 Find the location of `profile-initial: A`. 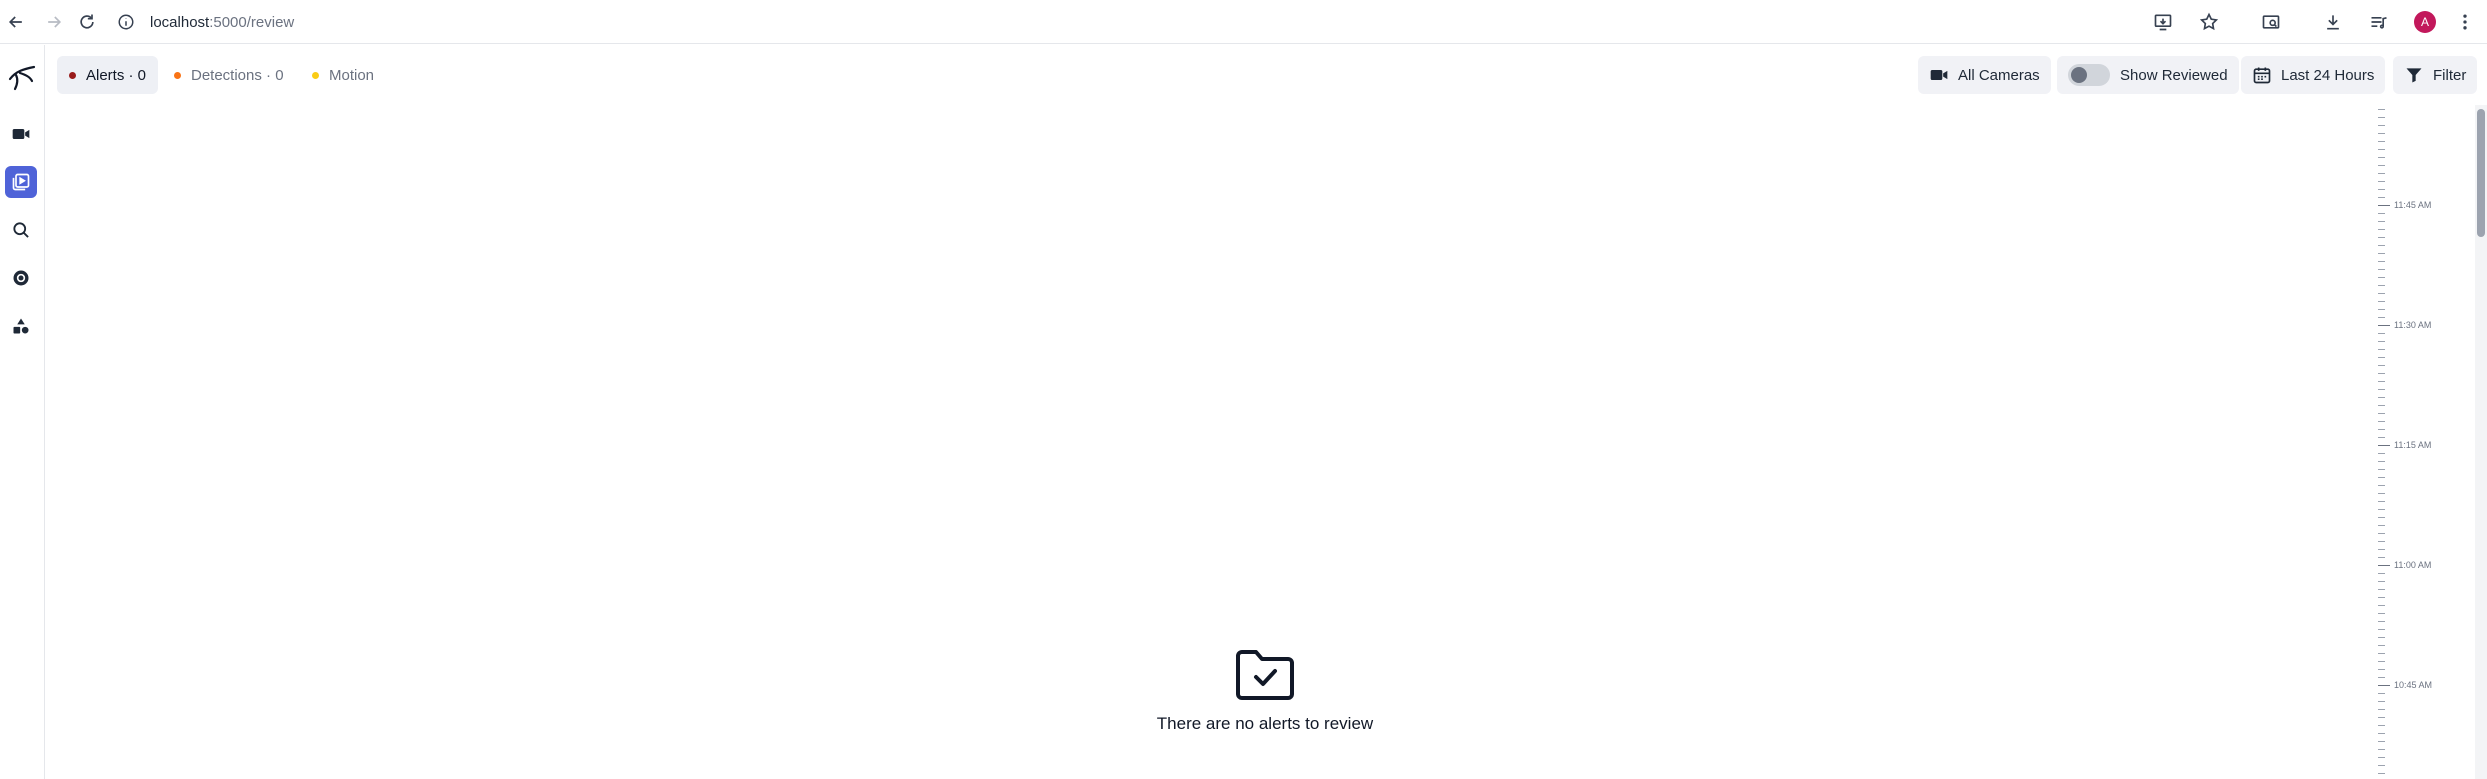

profile-initial: A is located at coordinates (2425, 22).